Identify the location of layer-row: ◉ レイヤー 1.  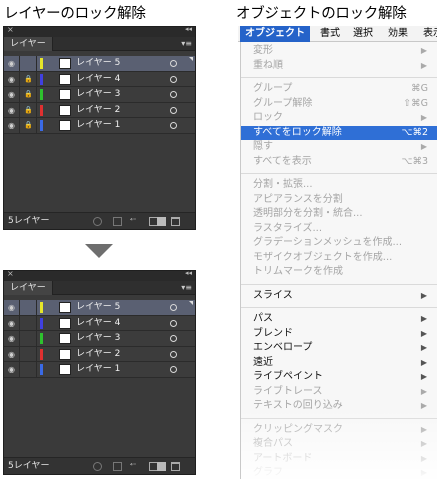
(99, 370).